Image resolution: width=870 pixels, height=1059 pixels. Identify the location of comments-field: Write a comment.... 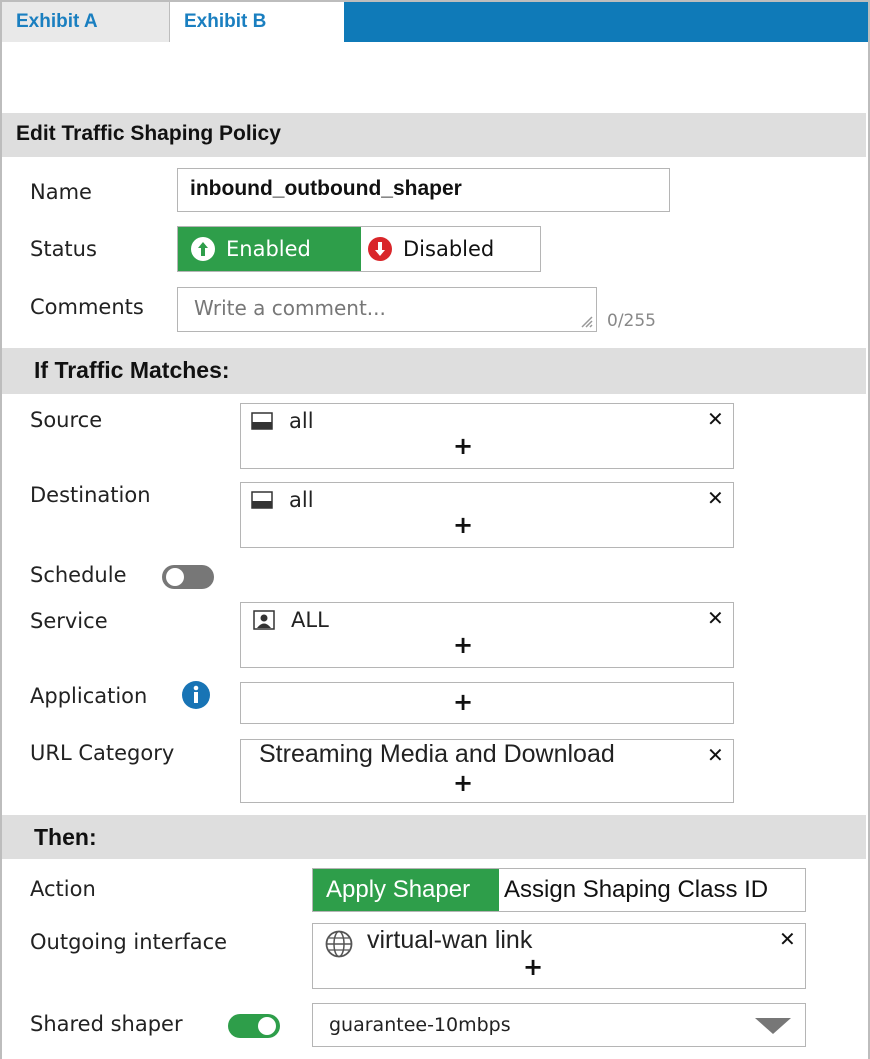
(387, 309).